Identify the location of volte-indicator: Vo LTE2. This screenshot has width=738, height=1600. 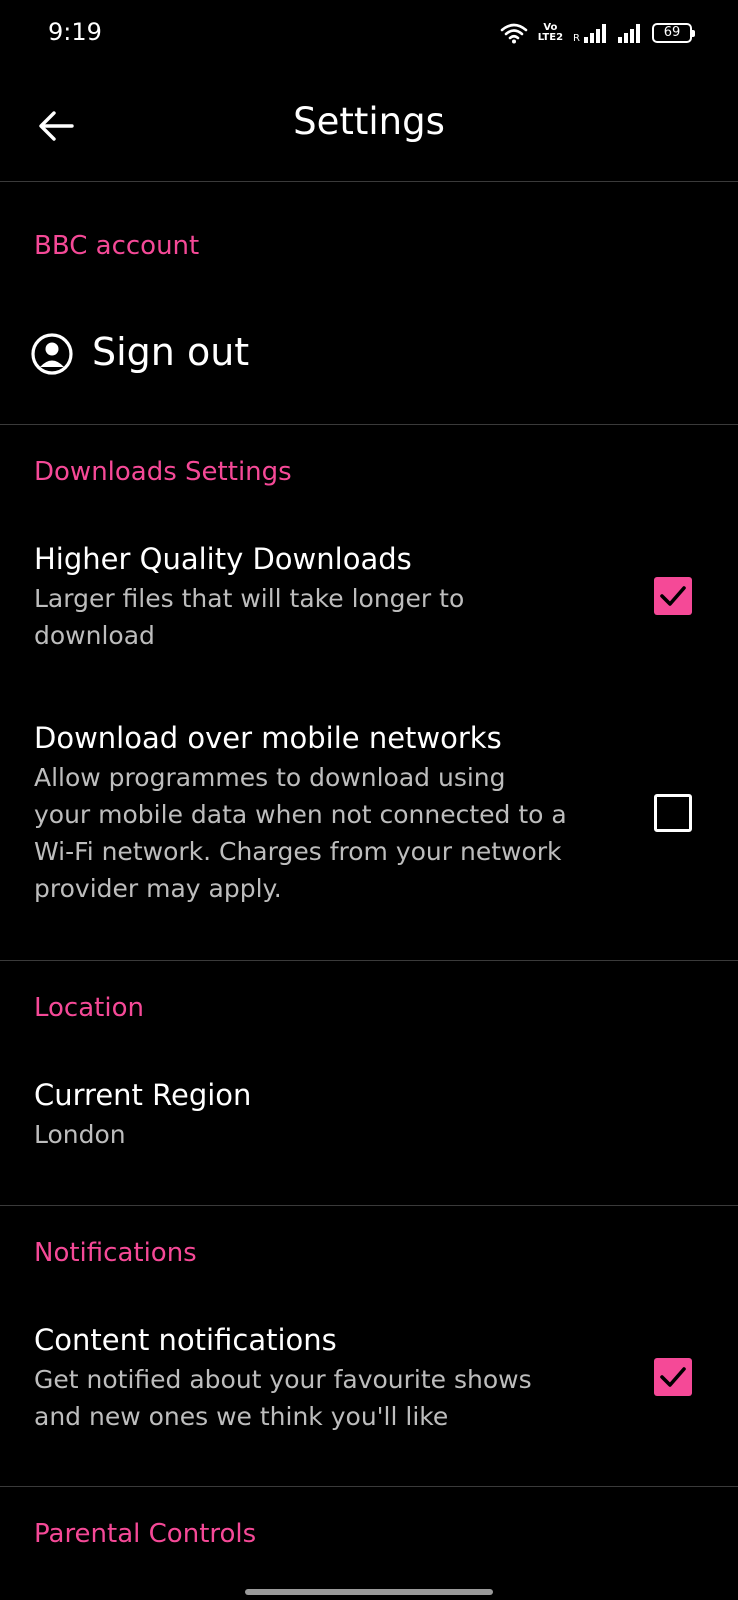
(550, 33).